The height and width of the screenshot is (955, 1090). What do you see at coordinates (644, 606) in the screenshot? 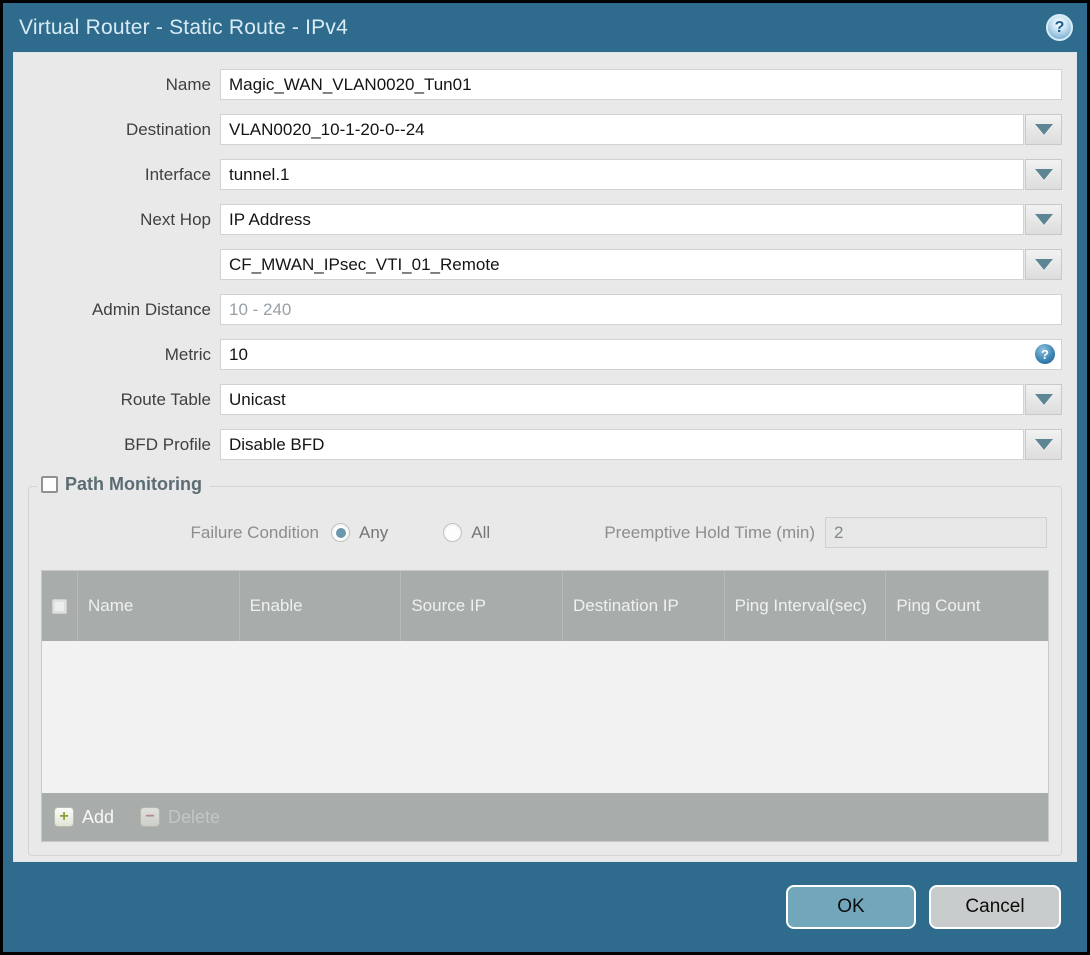
I see `column-header-destination-ip: Destination IP` at bounding box center [644, 606].